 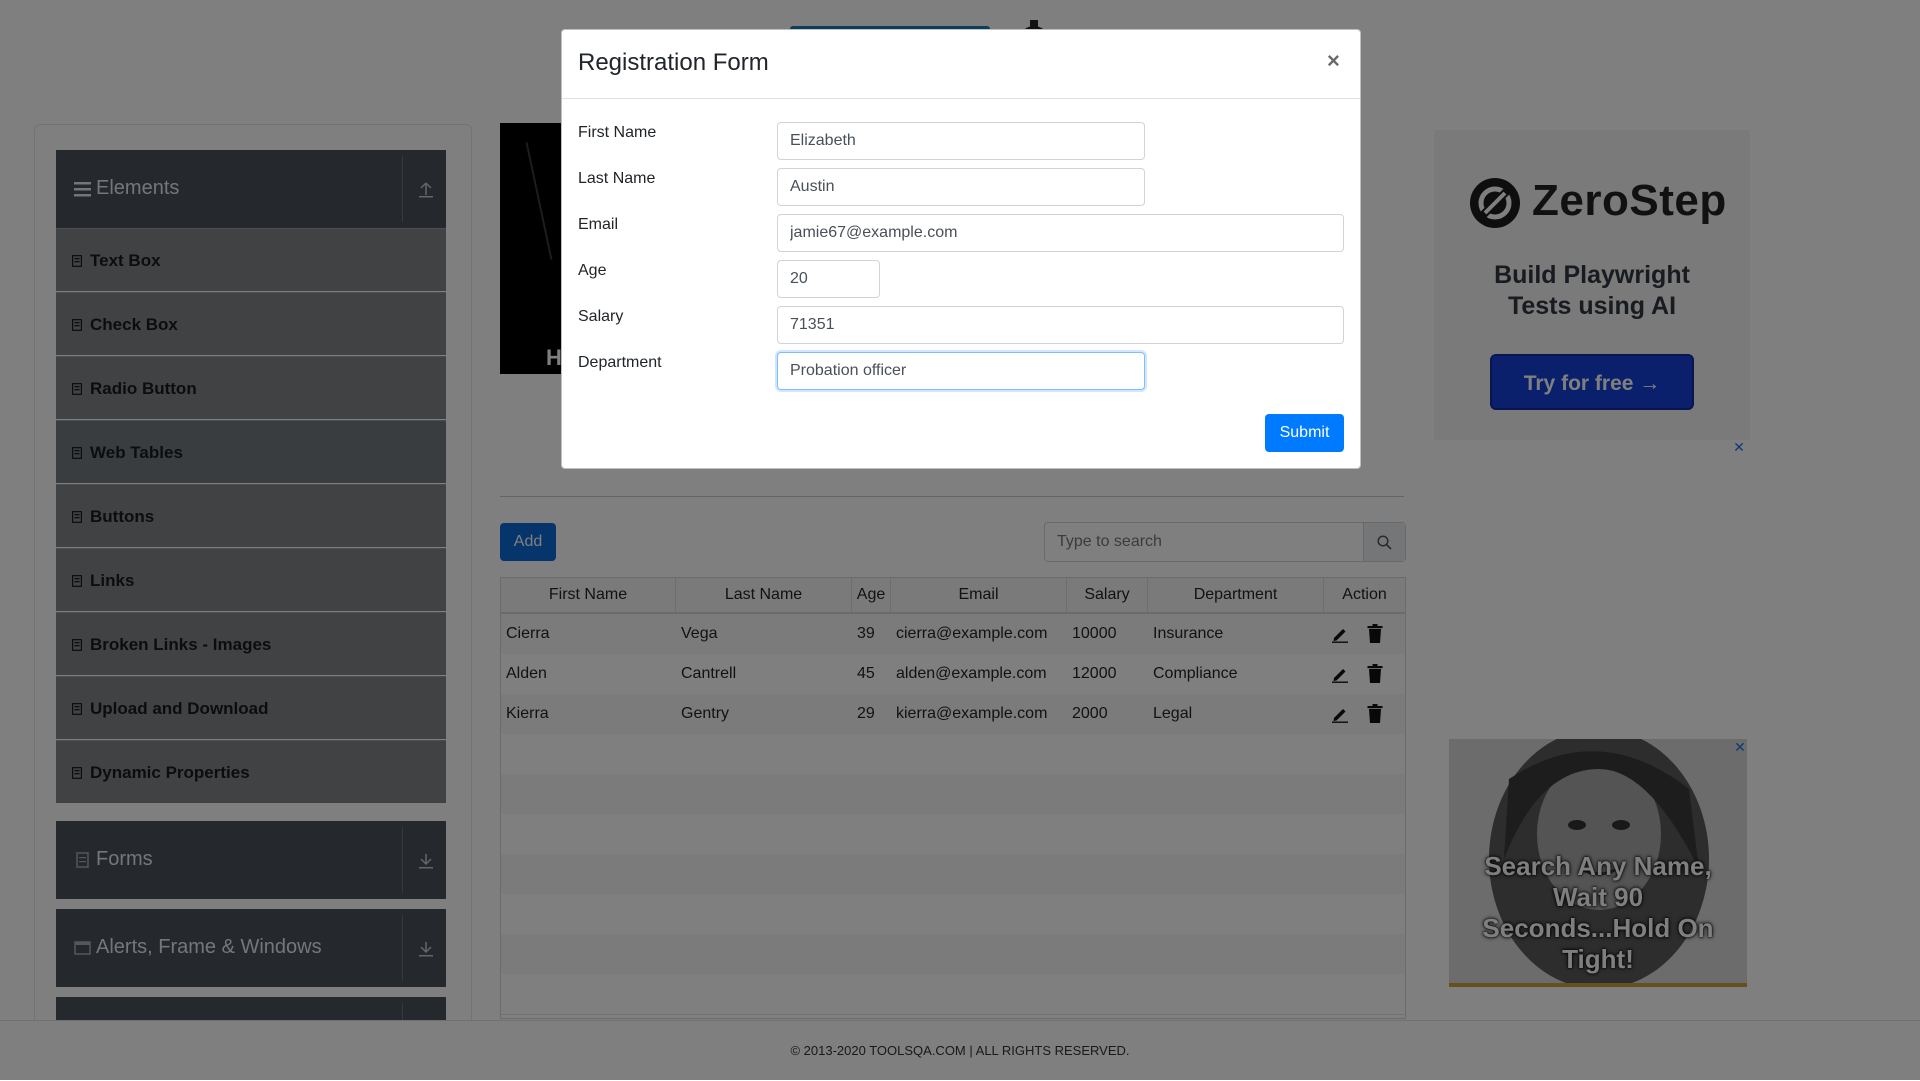 What do you see at coordinates (620, 362) in the screenshot?
I see `department-label: Department` at bounding box center [620, 362].